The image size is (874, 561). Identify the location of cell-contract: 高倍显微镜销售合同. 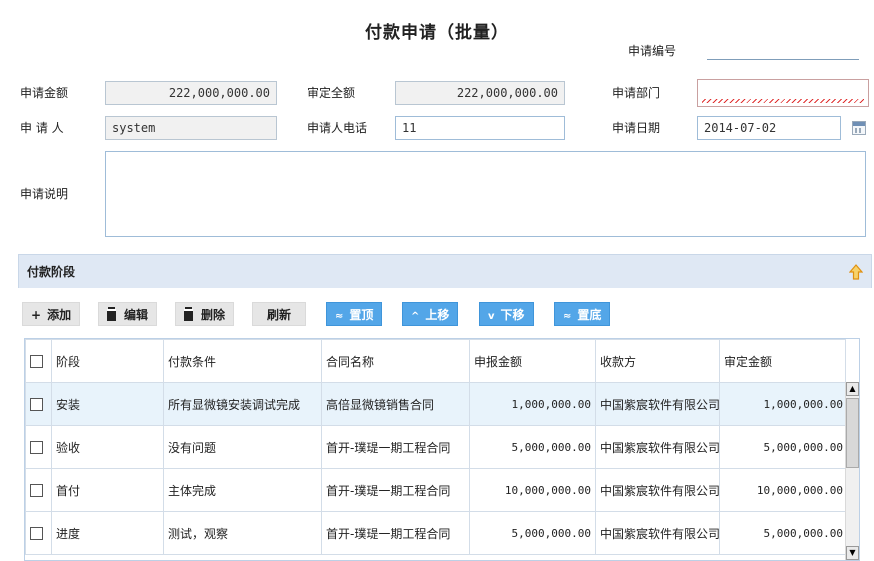
(395, 404).